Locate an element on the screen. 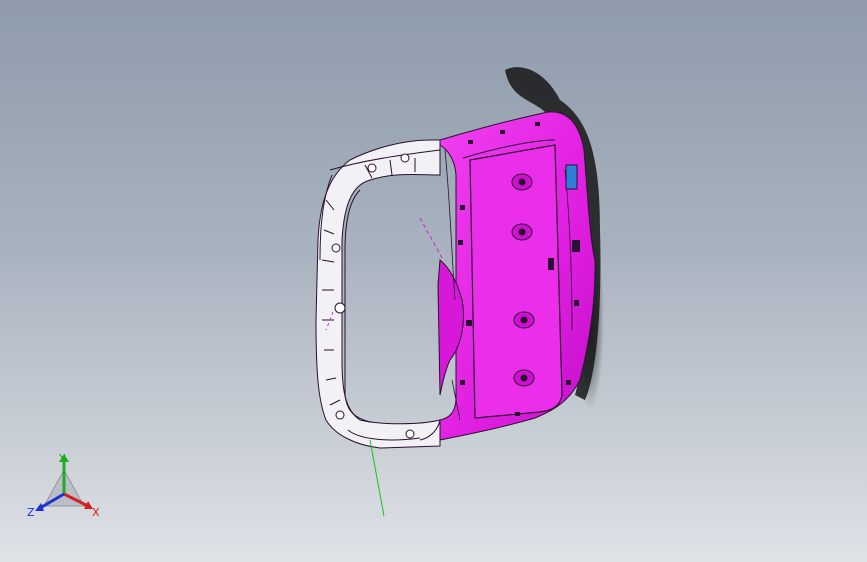 This screenshot has height=562, width=867. bezel-solid-body is located at coordinates (516, 276).